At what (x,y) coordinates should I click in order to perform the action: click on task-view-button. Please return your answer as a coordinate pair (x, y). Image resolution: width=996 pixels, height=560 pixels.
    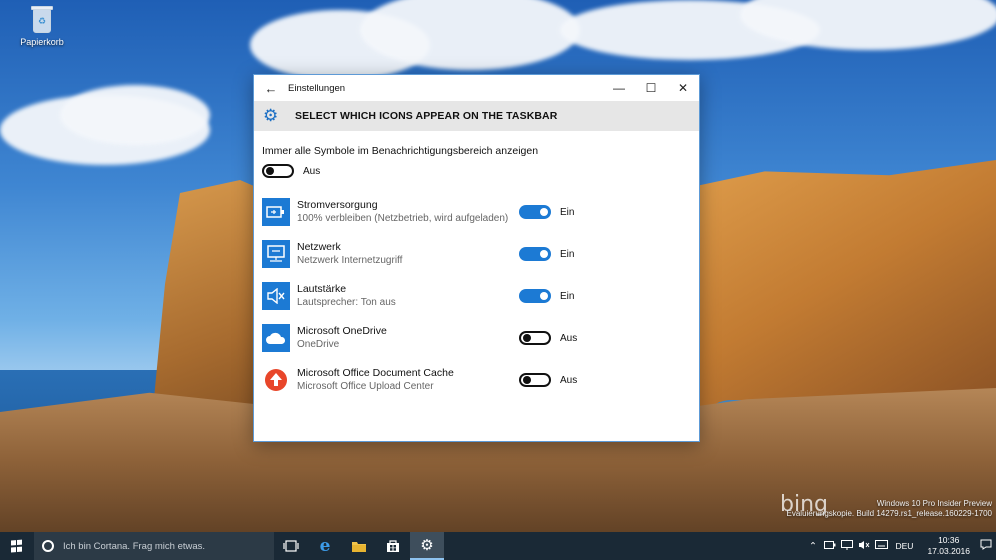
    Looking at the image, I should click on (291, 546).